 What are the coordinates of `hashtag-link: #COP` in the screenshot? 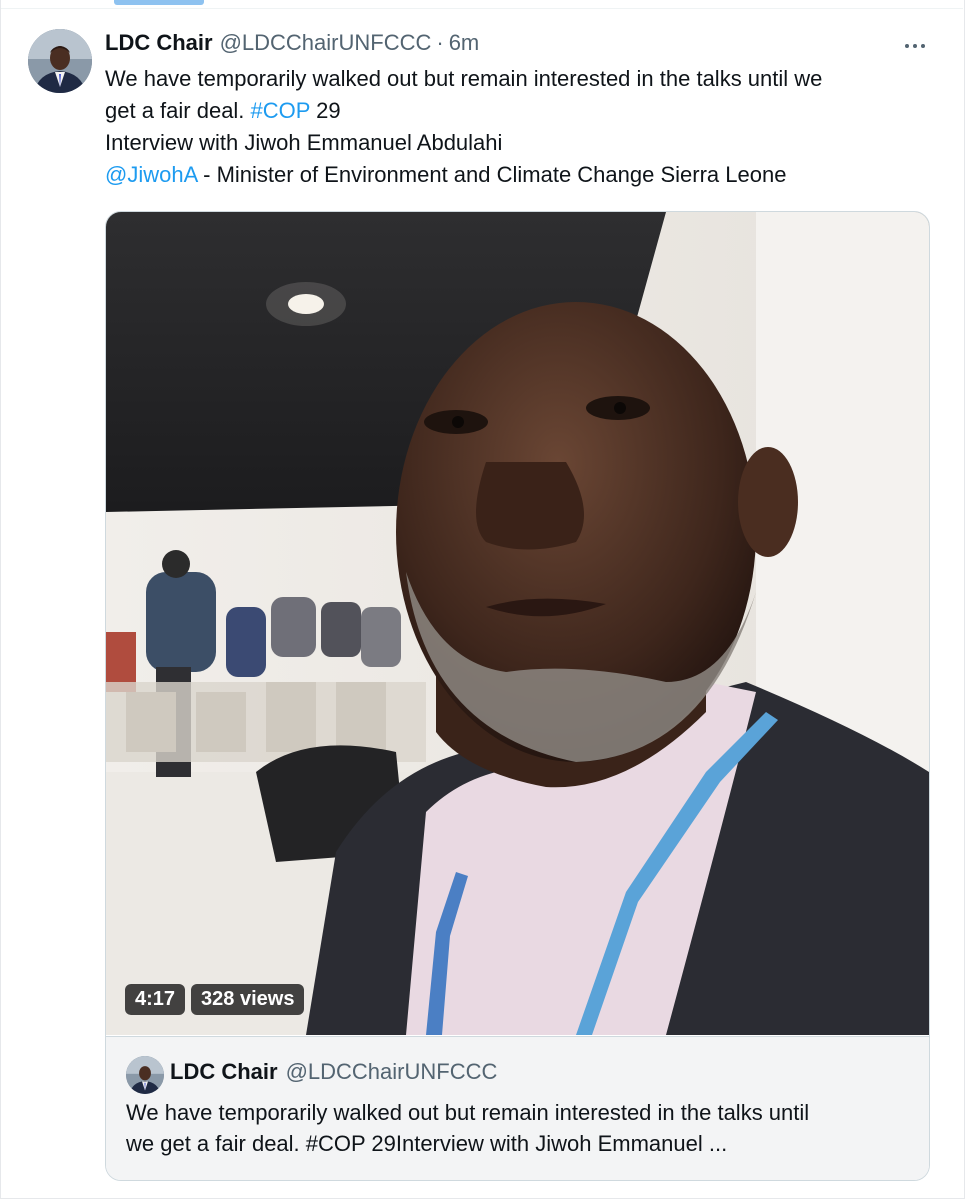 It's located at (281, 110).